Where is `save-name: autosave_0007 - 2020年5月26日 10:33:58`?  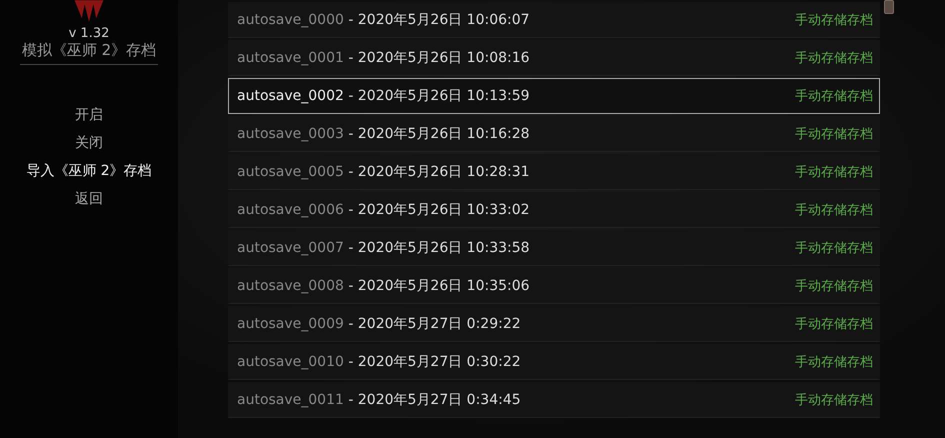 save-name: autosave_0007 - 2020年5月26日 10:33:58 is located at coordinates (383, 248).